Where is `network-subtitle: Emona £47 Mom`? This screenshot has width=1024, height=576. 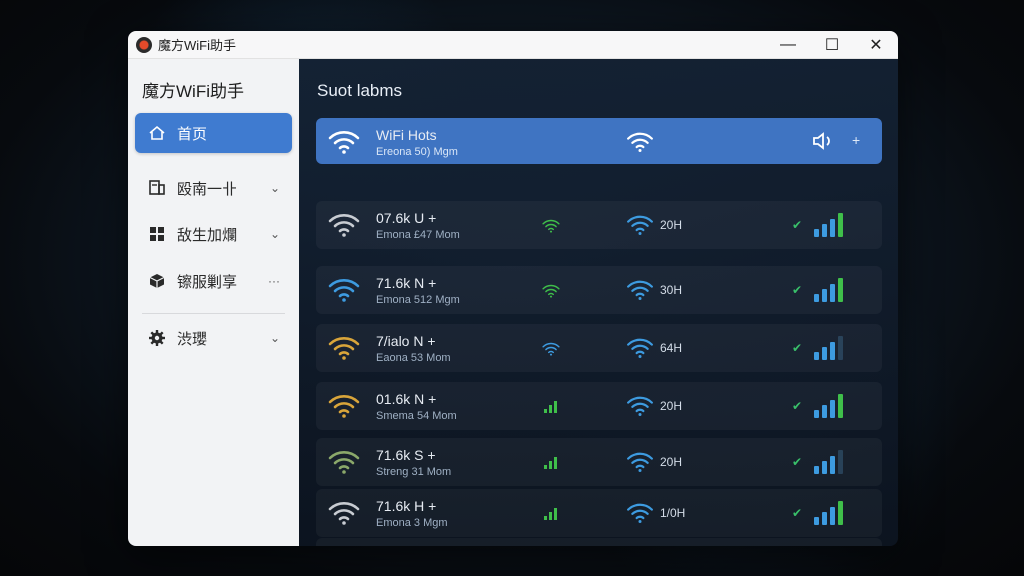 network-subtitle: Emona £47 Mom is located at coordinates (418, 235).